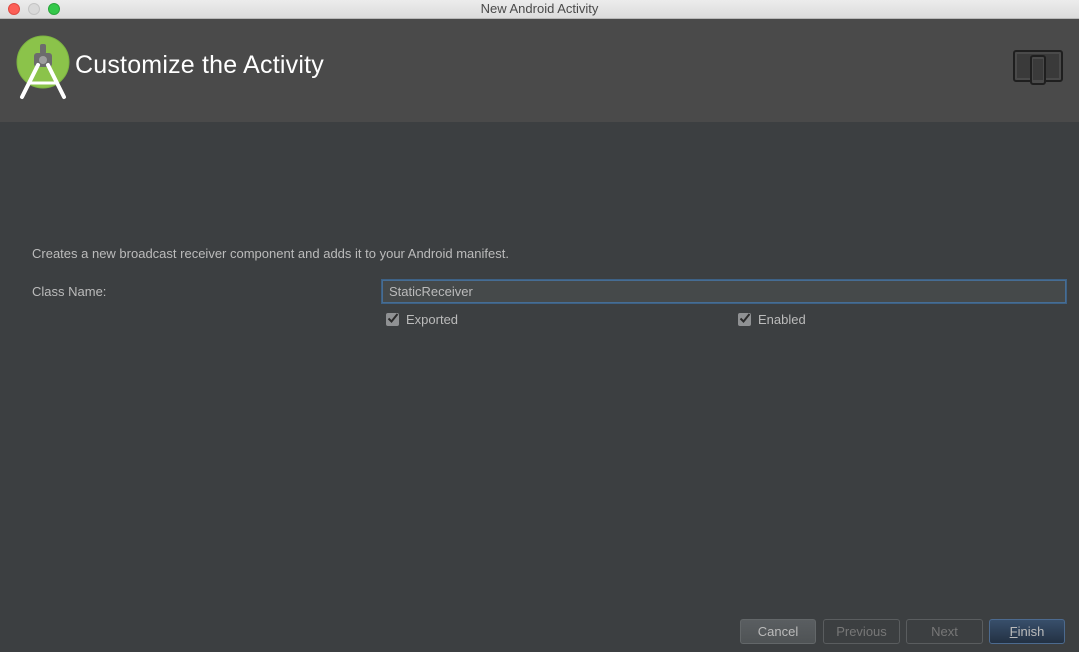 The width and height of the screenshot is (1079, 652). I want to click on page-title: Customize the Activity, so click(199, 65).